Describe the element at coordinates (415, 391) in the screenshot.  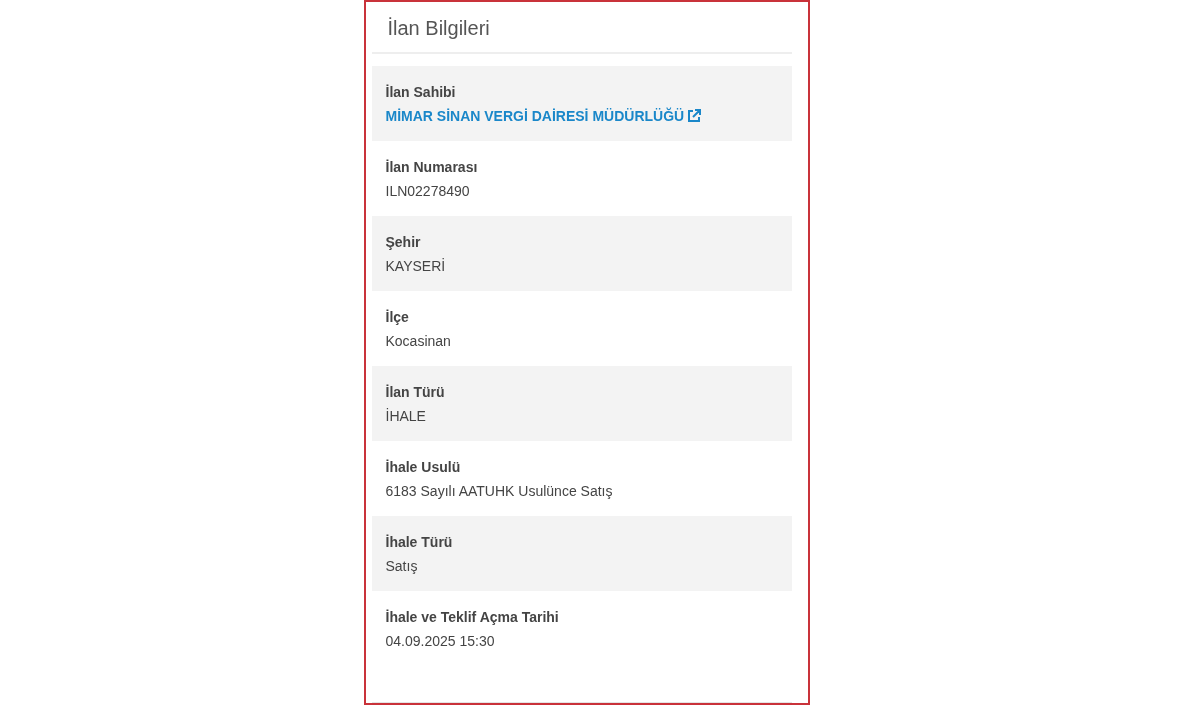
I see `field-label: İlan Türü` at that location.